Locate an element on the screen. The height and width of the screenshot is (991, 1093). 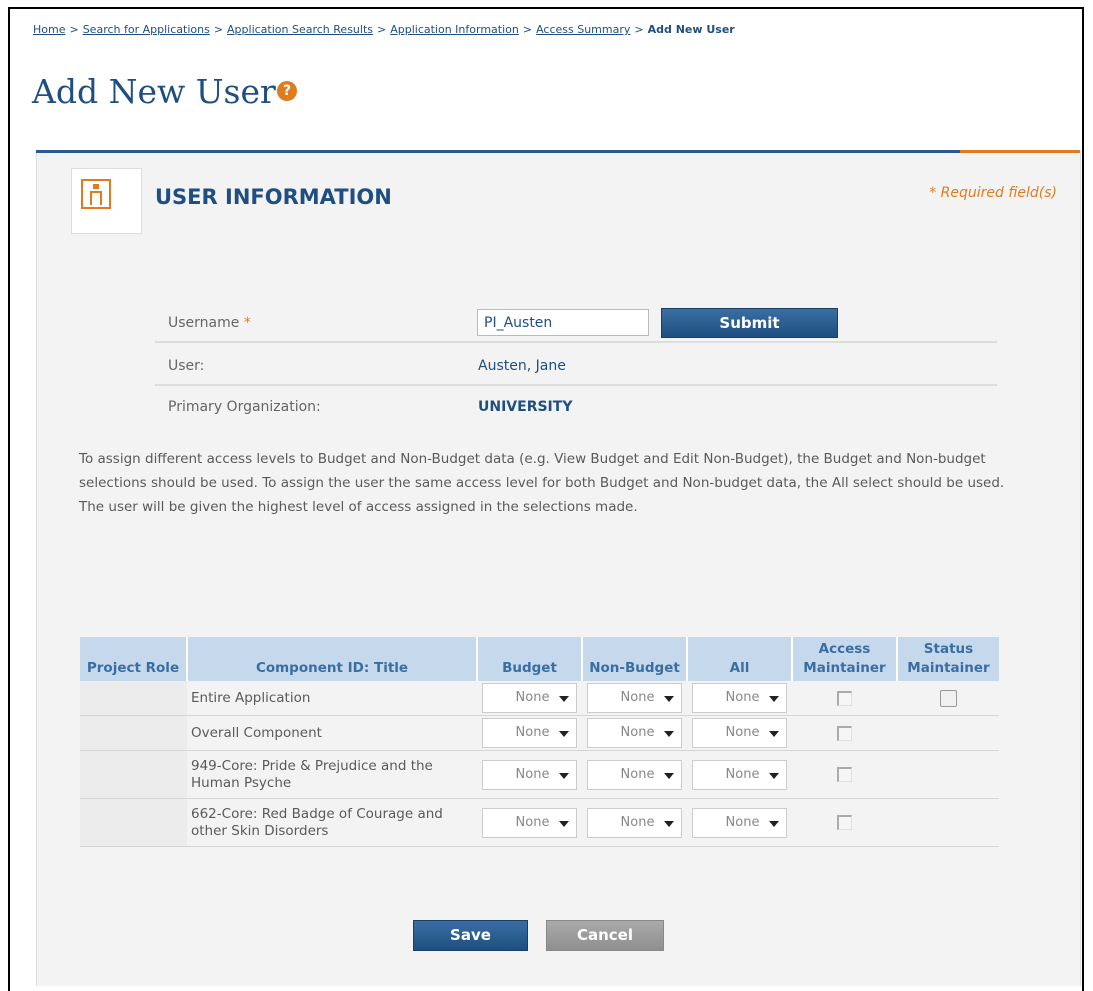
submit-button: Submit is located at coordinates (749, 323).